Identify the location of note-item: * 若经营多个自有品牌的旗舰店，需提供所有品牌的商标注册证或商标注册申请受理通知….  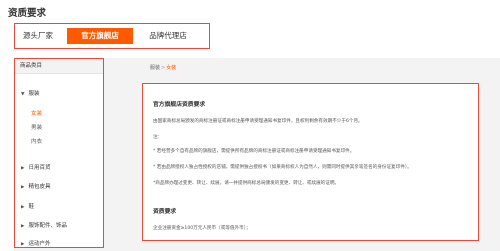
(254, 151).